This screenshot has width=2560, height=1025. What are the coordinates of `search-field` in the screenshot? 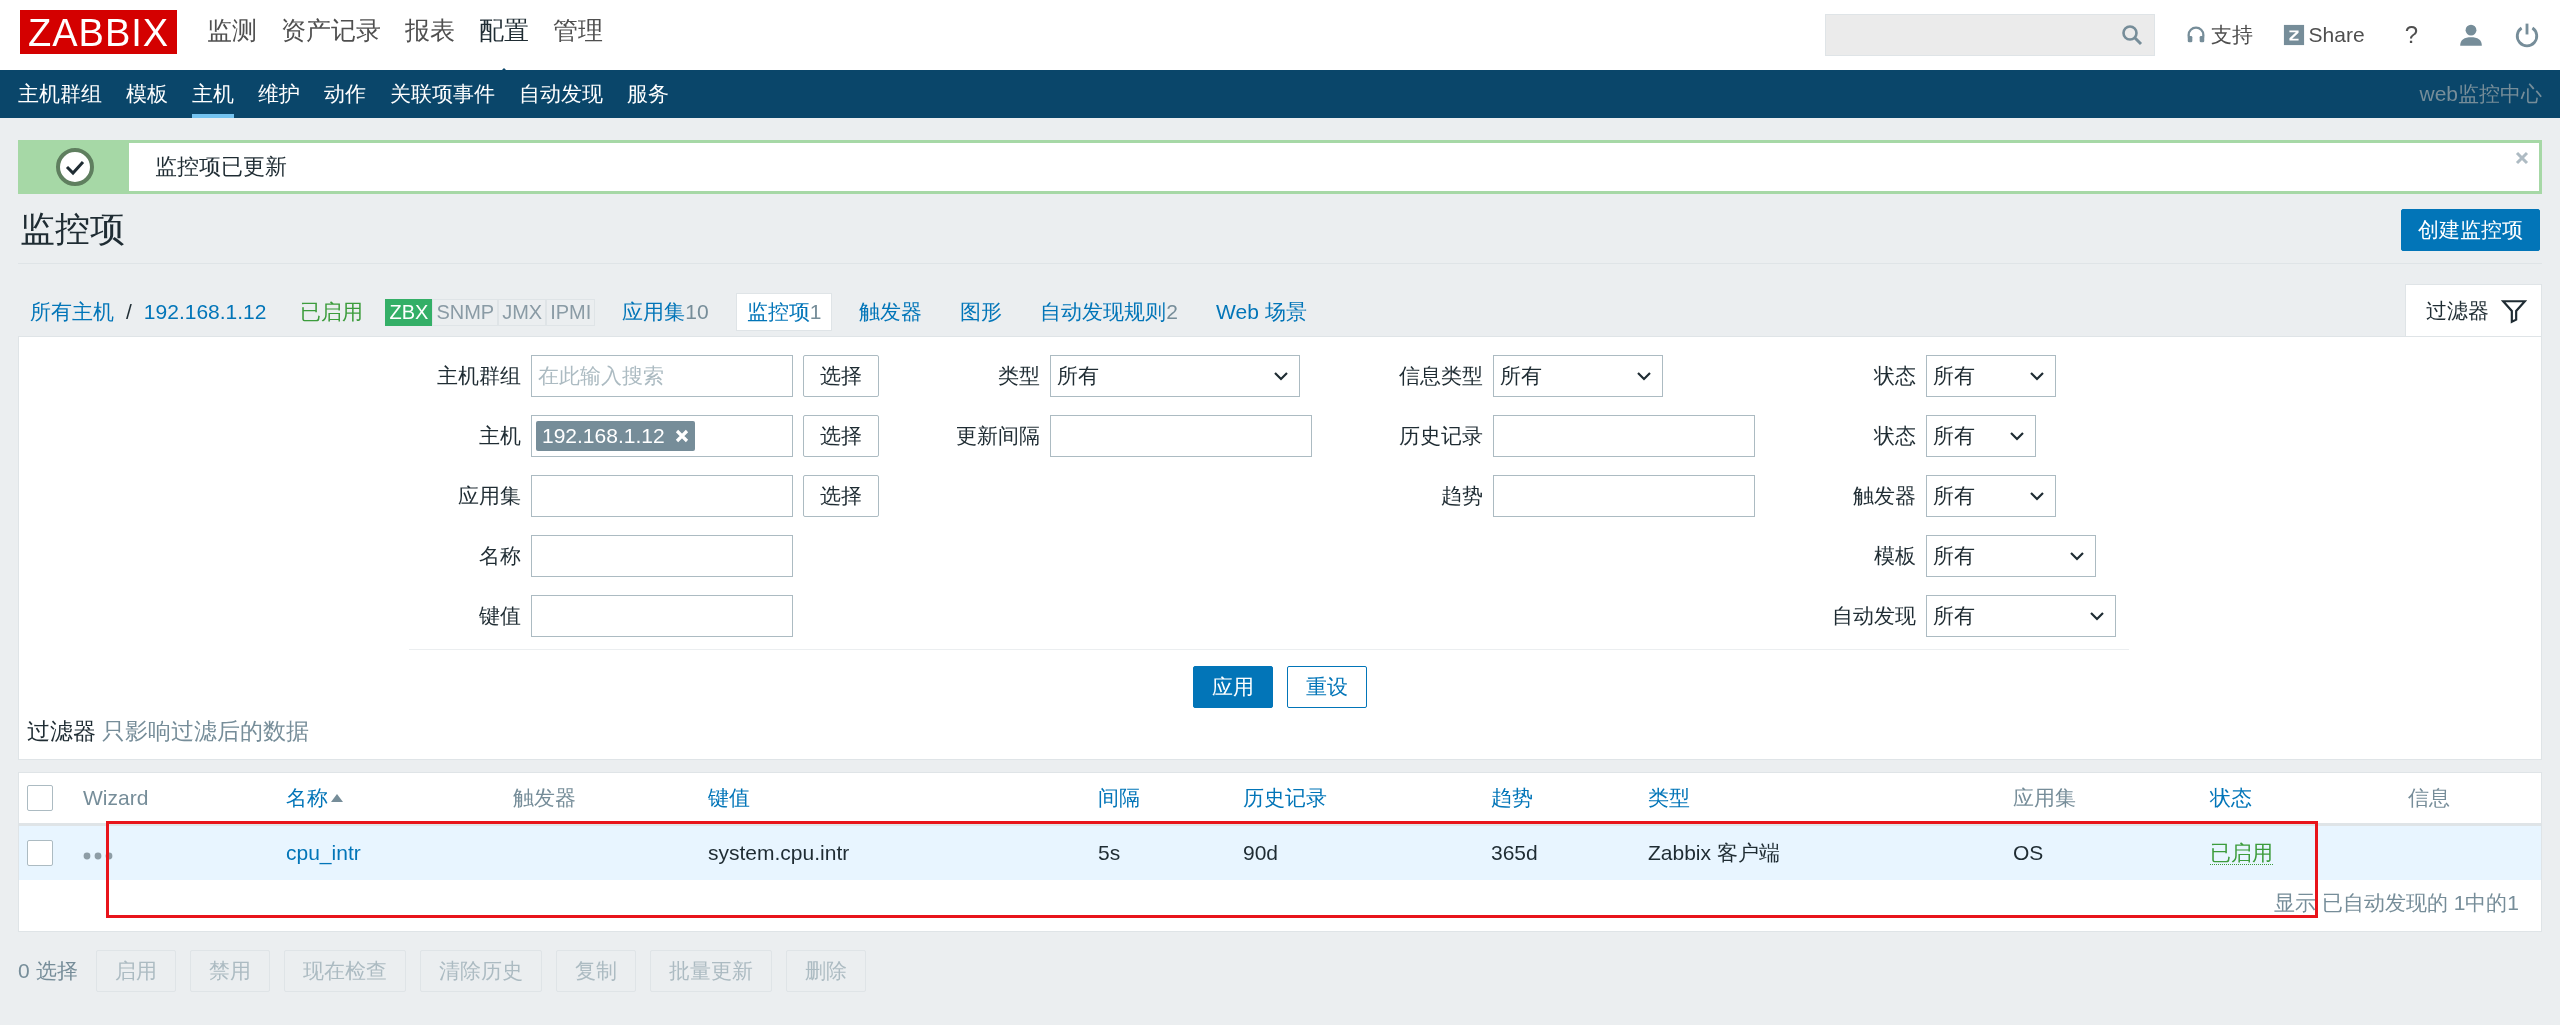 It's located at (1989, 35).